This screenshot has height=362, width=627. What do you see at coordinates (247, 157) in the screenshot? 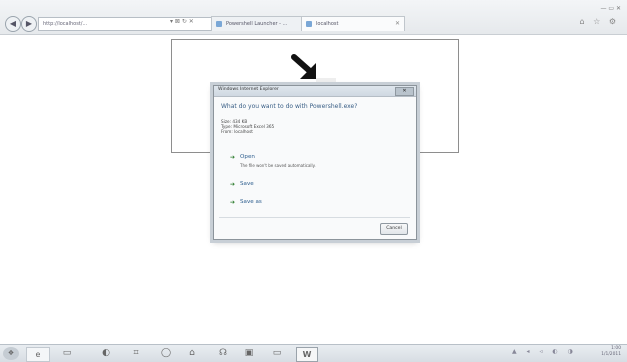
I see `open-option: Open` at bounding box center [247, 157].